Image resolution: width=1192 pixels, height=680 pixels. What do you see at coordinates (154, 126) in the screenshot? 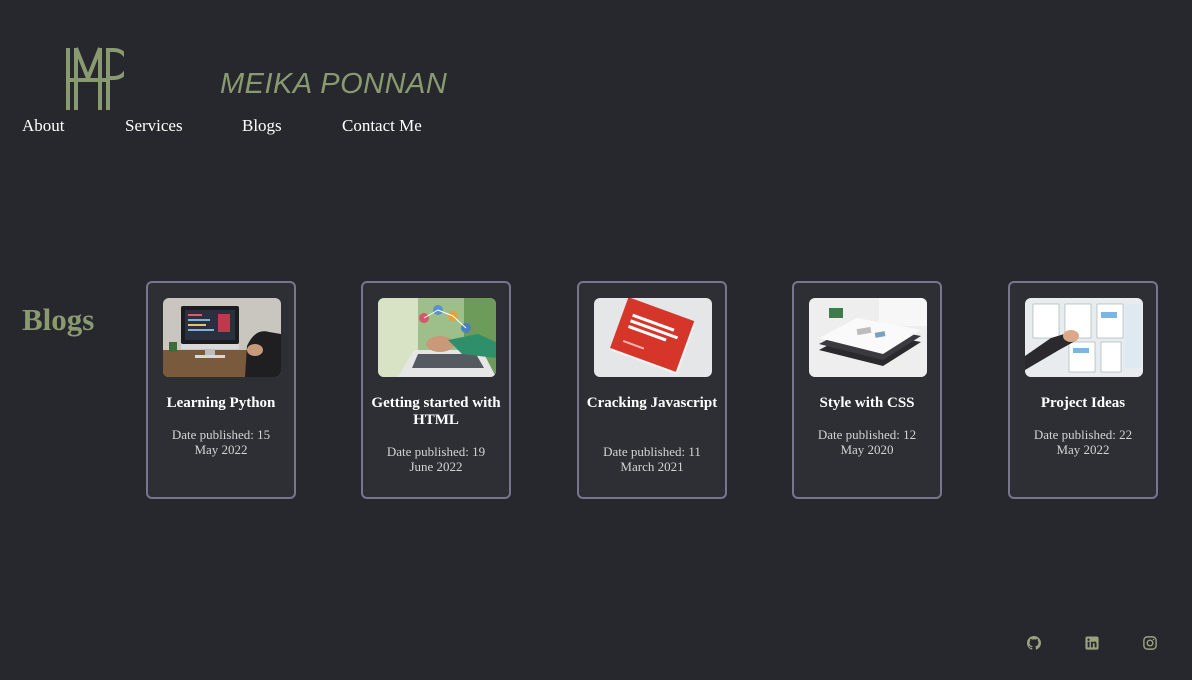
I see `nav-services: Services` at bounding box center [154, 126].